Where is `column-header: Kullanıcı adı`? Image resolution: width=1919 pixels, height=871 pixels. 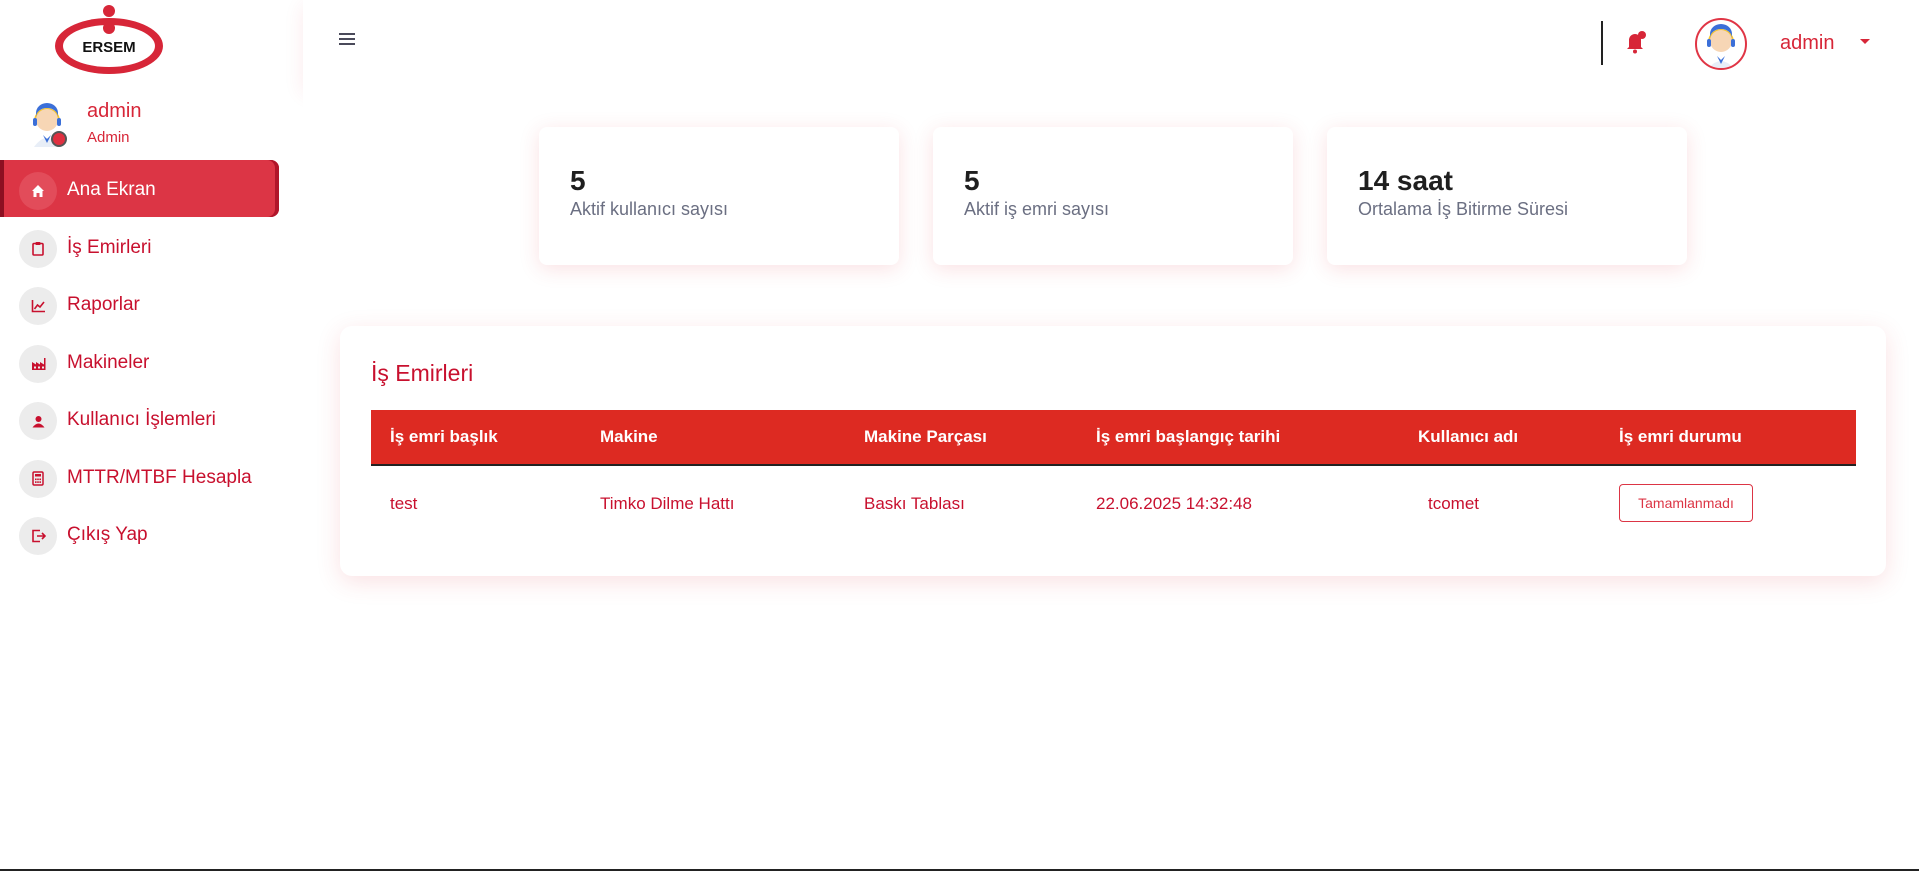 column-header: Kullanıcı adı is located at coordinates (1468, 437).